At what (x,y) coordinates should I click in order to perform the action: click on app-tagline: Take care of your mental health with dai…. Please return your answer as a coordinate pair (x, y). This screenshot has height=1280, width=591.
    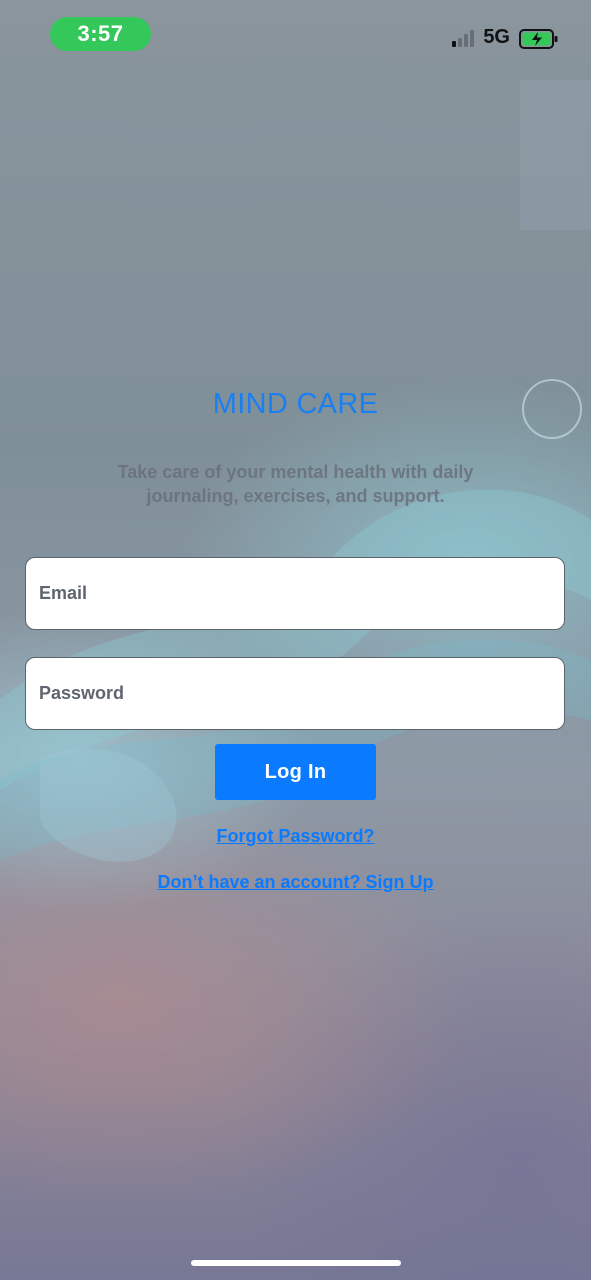
    Looking at the image, I should click on (295, 484).